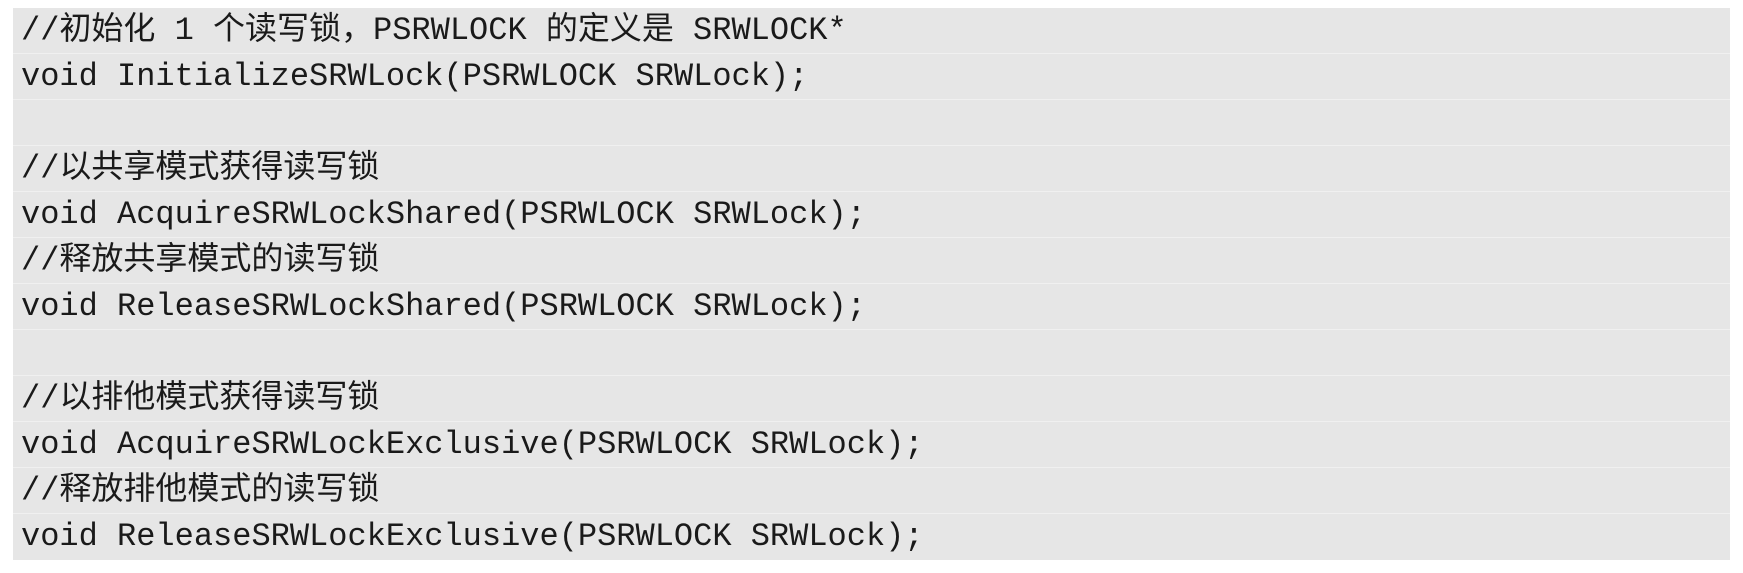 The image size is (1743, 573). I want to click on comment-release-shared: //释放共享模式的读写锁, so click(871, 261).